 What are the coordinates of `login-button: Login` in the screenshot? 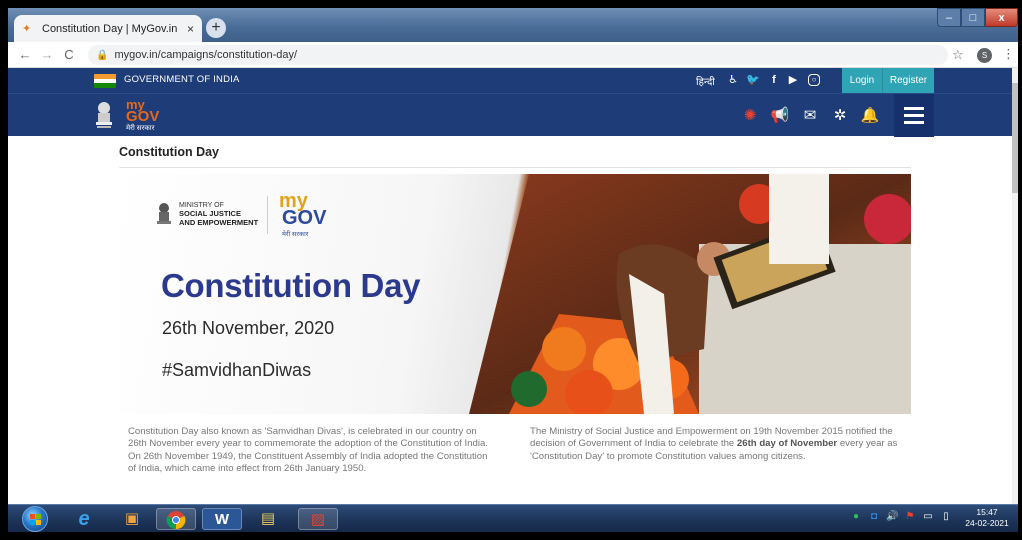 It's located at (862, 80).